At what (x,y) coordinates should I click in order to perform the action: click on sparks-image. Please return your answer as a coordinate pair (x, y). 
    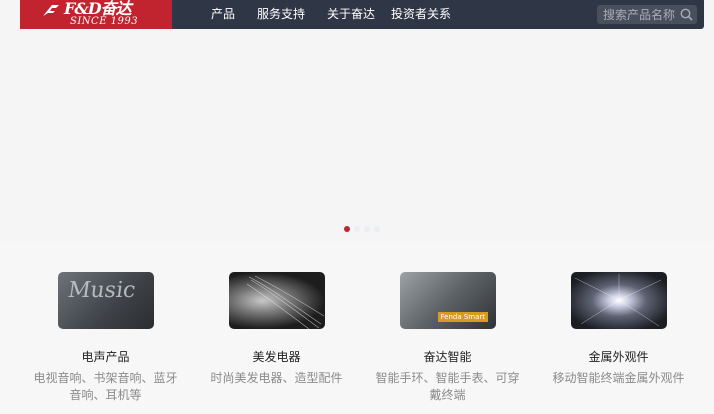
    Looking at the image, I should click on (617, 300).